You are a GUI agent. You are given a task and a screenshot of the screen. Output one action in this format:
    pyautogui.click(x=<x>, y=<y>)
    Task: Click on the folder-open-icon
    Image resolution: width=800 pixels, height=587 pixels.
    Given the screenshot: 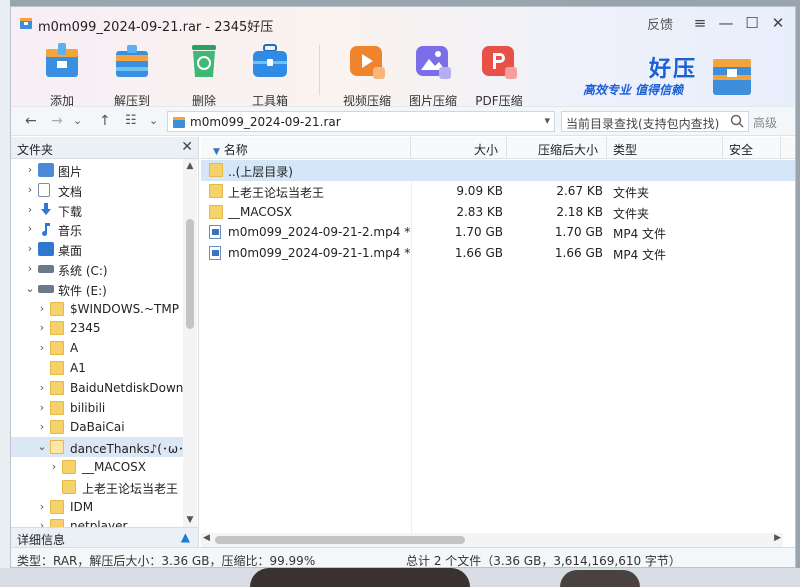 What is the action you would take?
    pyautogui.click(x=57, y=447)
    